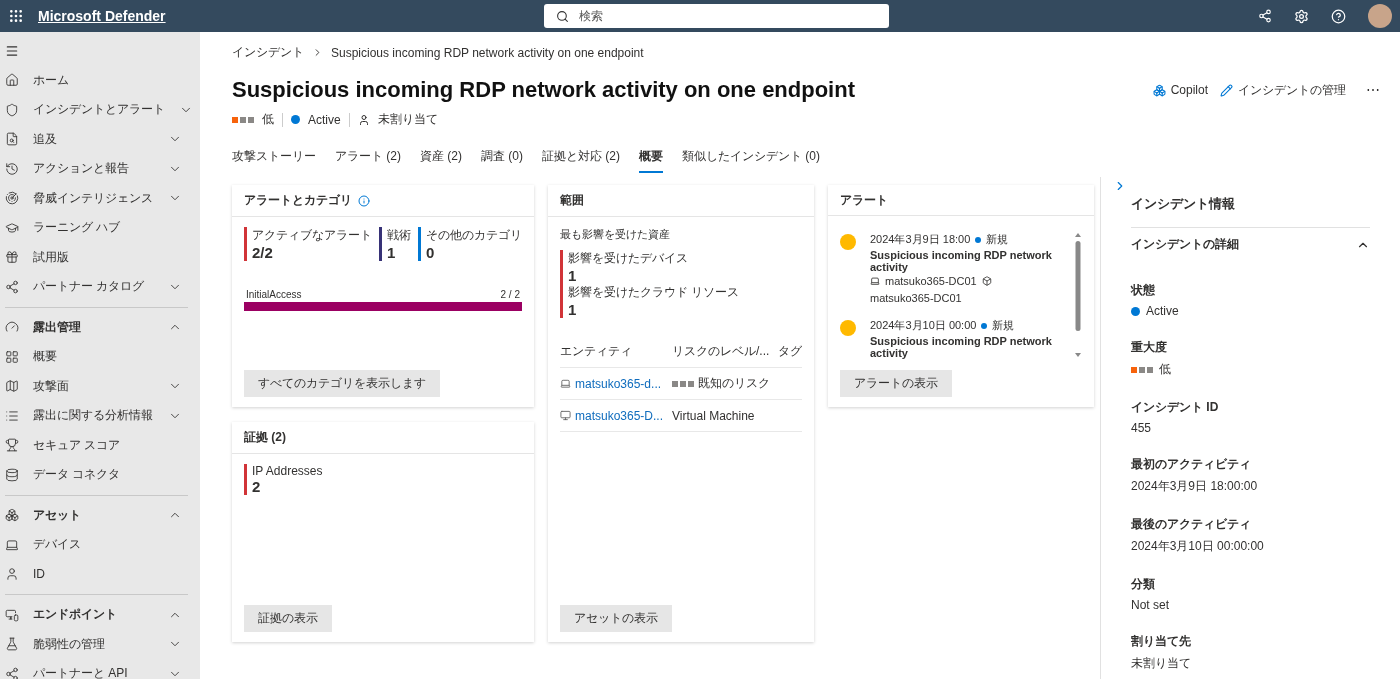 The width and height of the screenshot is (1400, 679). Describe the element at coordinates (312, 235) in the screenshot. I see `stat-label: アクティブなアラート` at that location.